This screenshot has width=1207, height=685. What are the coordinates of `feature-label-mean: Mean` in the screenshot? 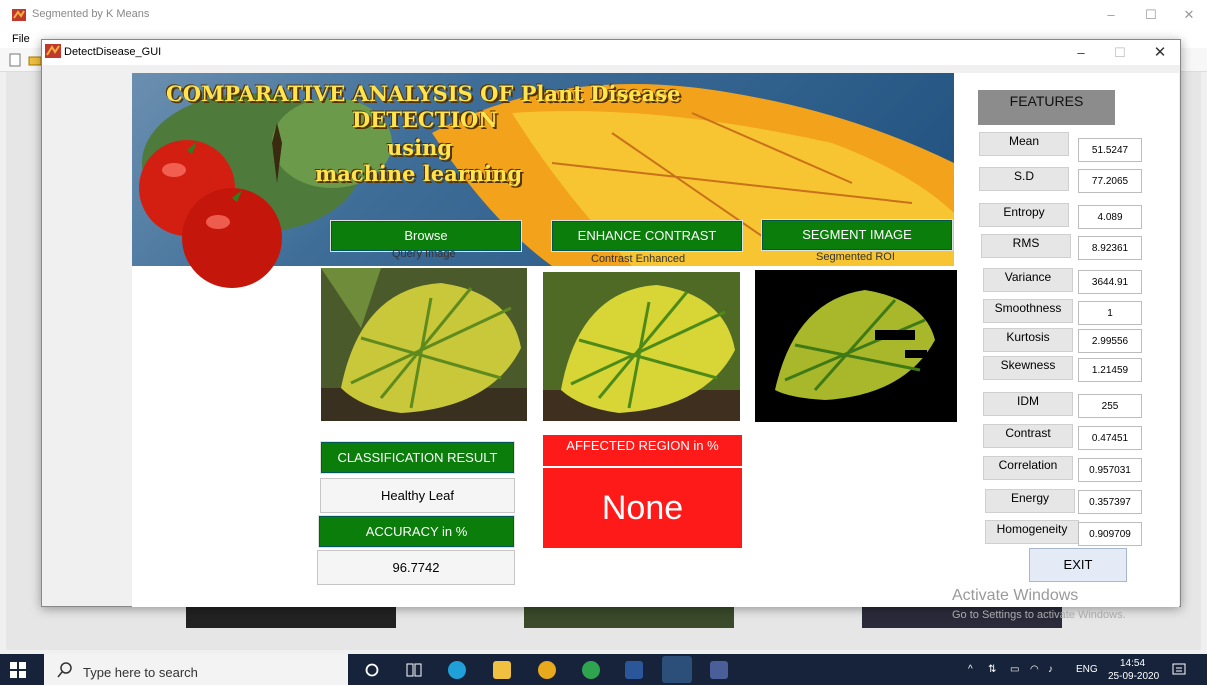 It's located at (1024, 144).